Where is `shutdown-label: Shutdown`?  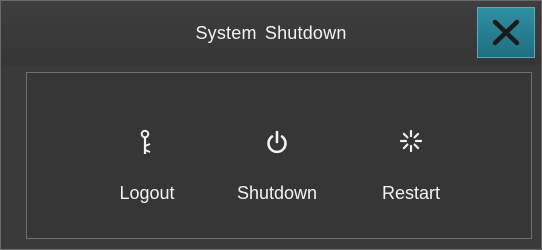
shutdown-label: Shutdown is located at coordinates (277, 193).